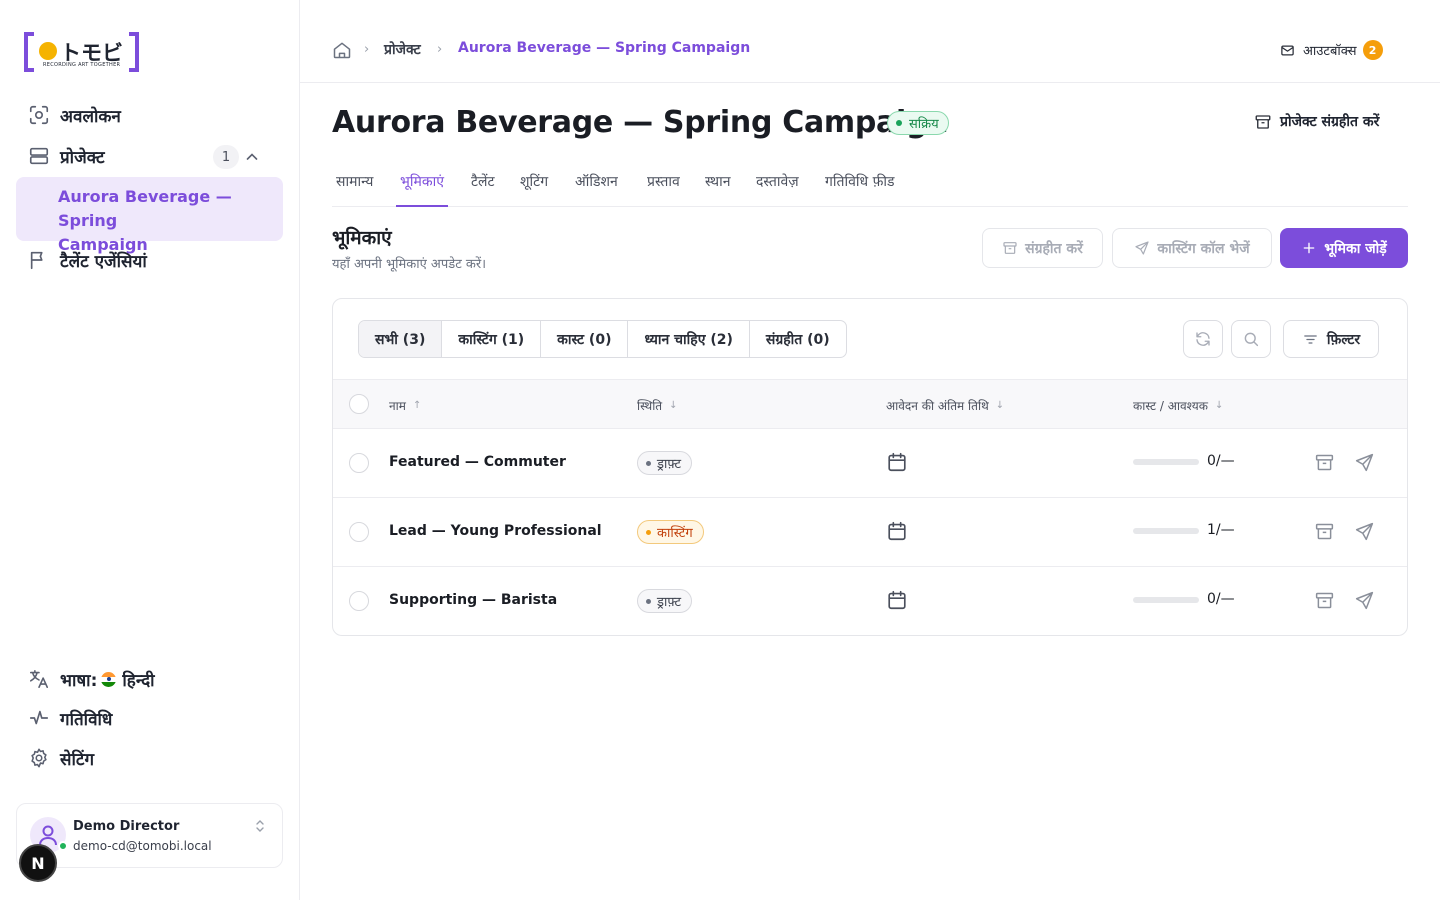 This screenshot has height=900, width=1440. Describe the element at coordinates (82, 65) in the screenshot. I see `logo-tagline: RECORDING ART TOGETHER` at that location.